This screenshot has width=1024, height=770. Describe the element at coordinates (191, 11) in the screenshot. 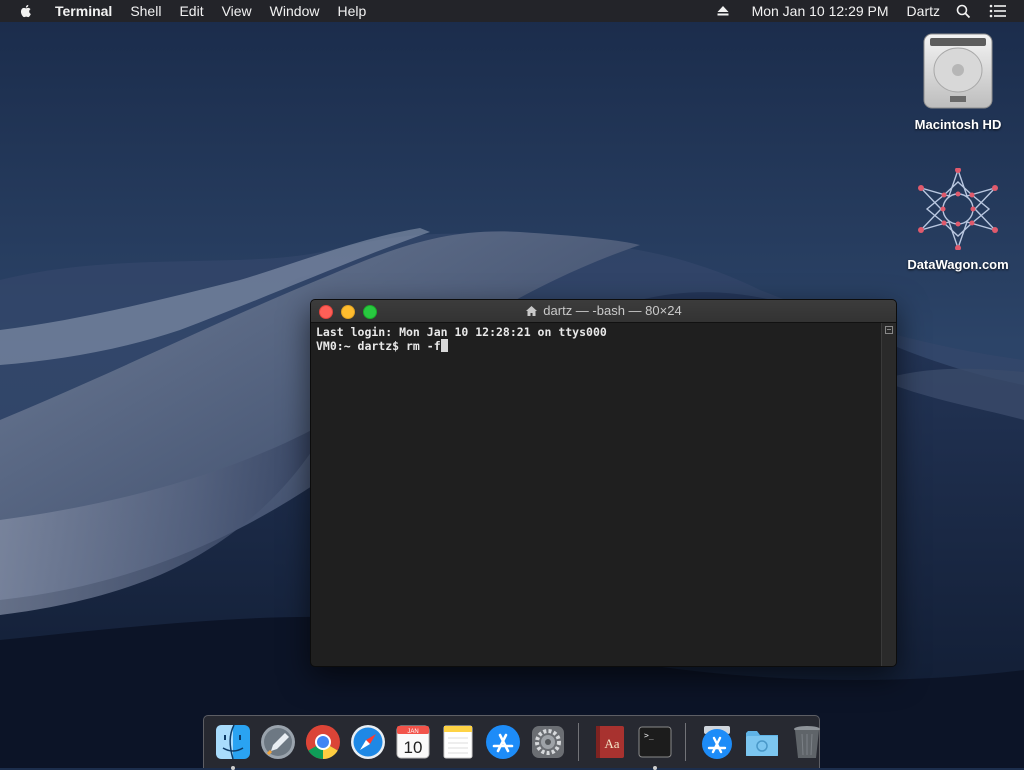

I see `menu-edit: Edit` at that location.